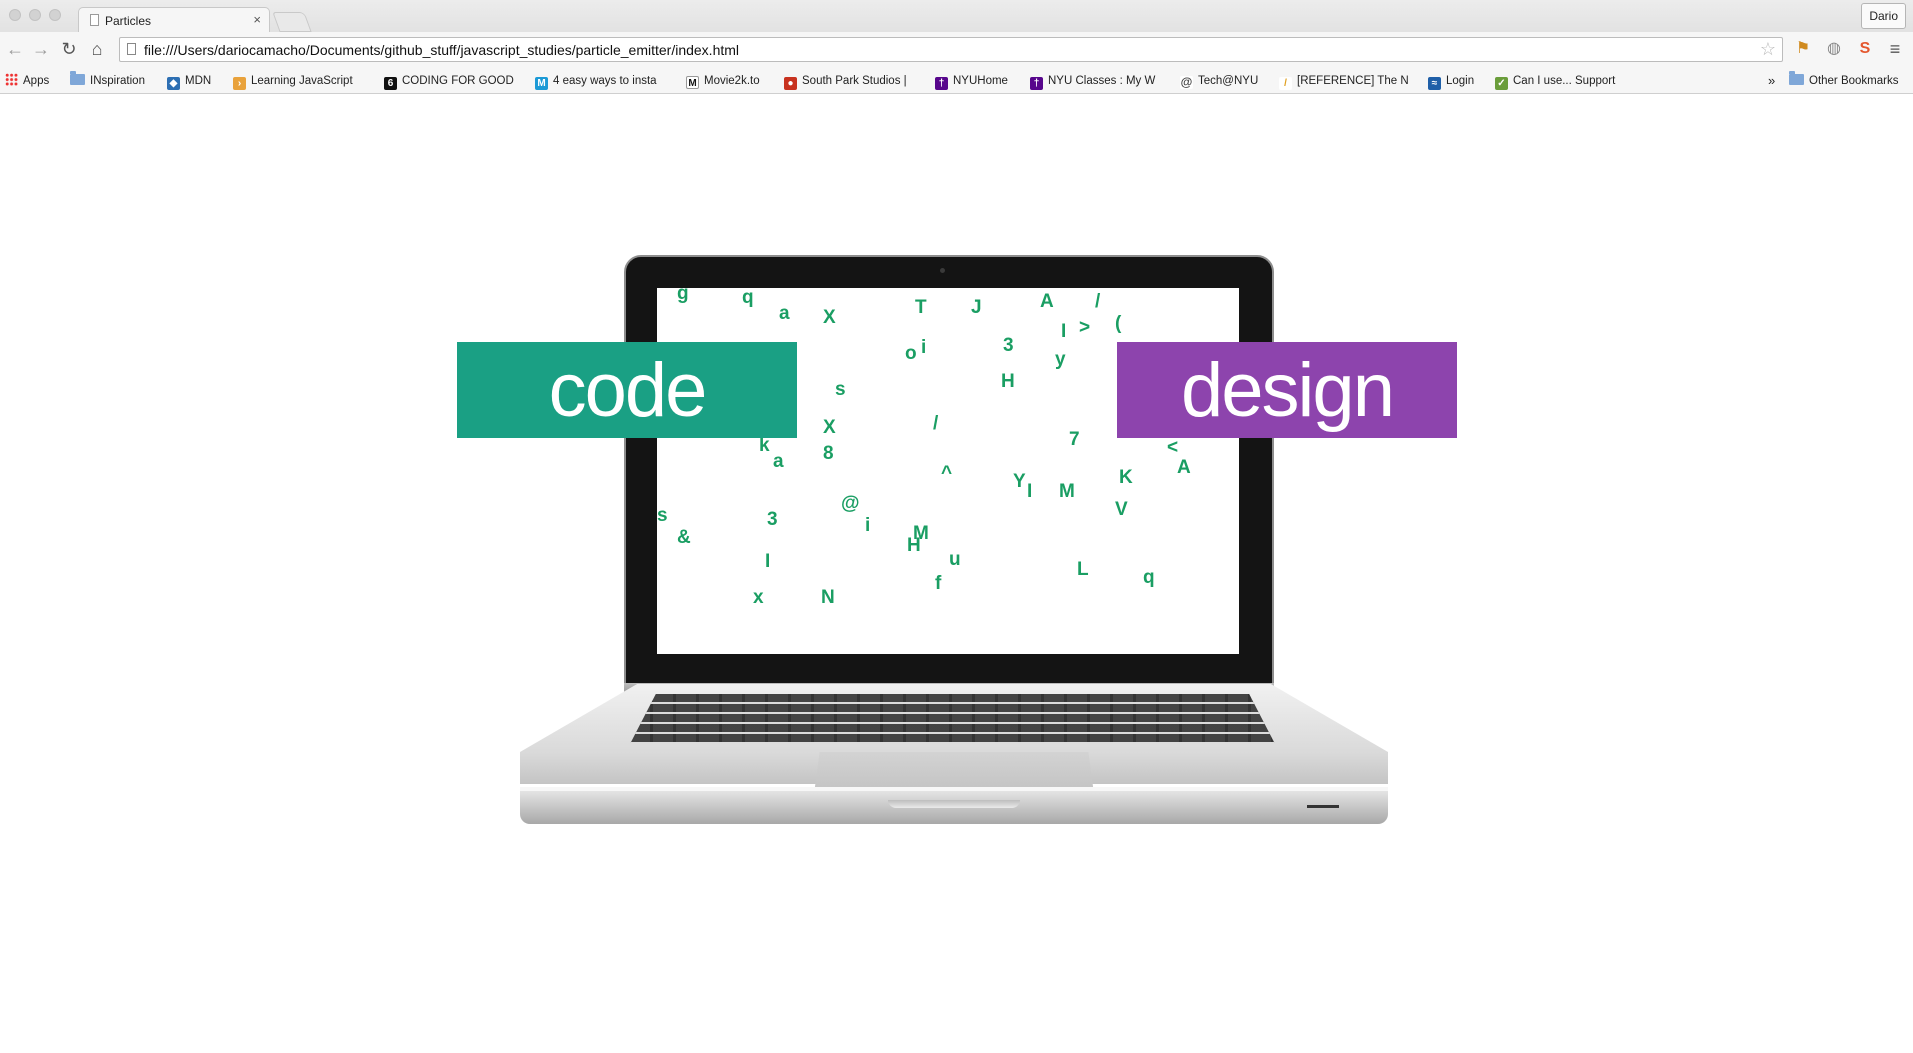 The width and height of the screenshot is (1913, 1053). I want to click on extension-s-icon: S, so click(1865, 49).